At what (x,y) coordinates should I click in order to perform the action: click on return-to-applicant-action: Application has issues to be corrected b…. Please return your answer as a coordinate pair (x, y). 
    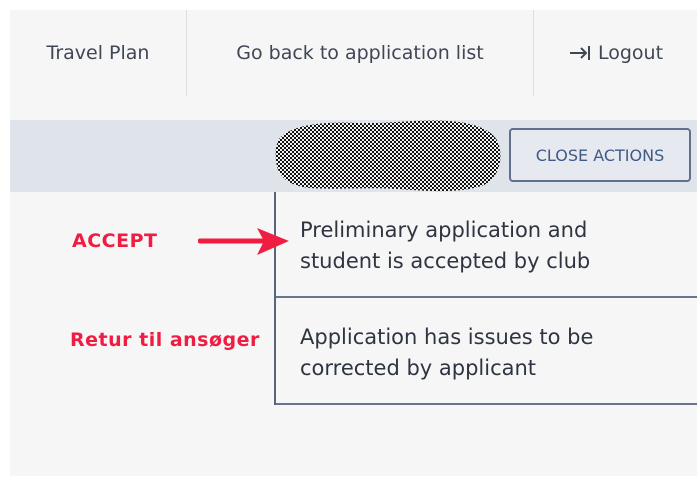
    Looking at the image, I should click on (486, 351).